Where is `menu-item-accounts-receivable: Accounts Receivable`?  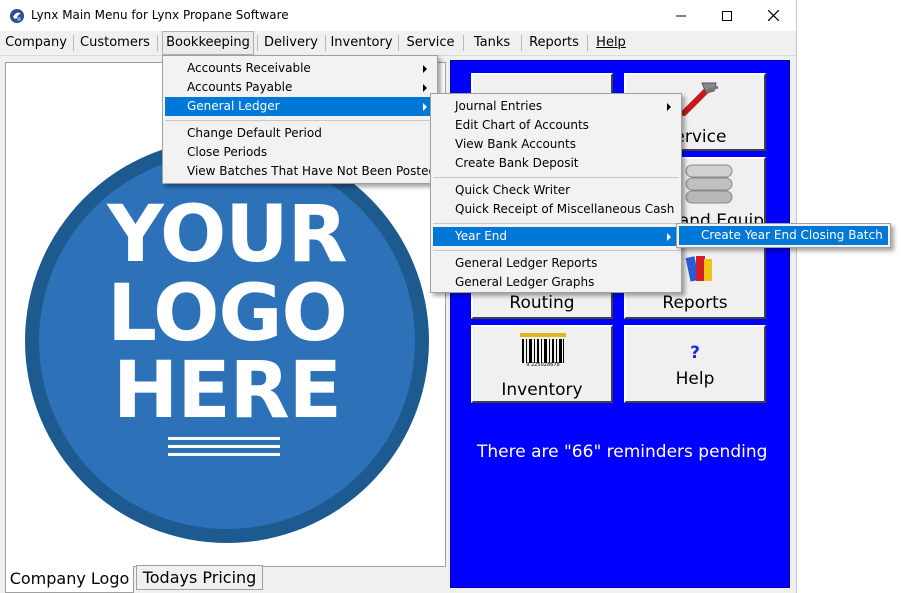 menu-item-accounts-receivable: Accounts Receivable is located at coordinates (300, 68).